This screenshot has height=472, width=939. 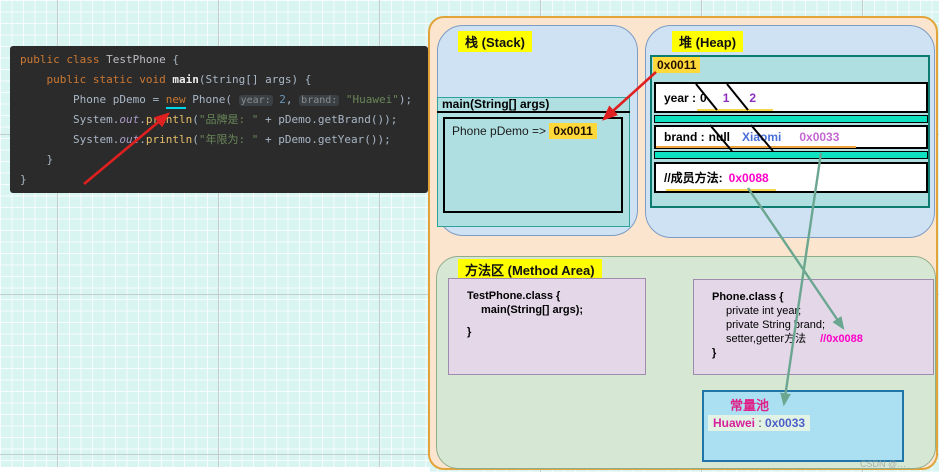 What do you see at coordinates (495, 41) in the screenshot?
I see `stack-title: 栈 (Stack)` at bounding box center [495, 41].